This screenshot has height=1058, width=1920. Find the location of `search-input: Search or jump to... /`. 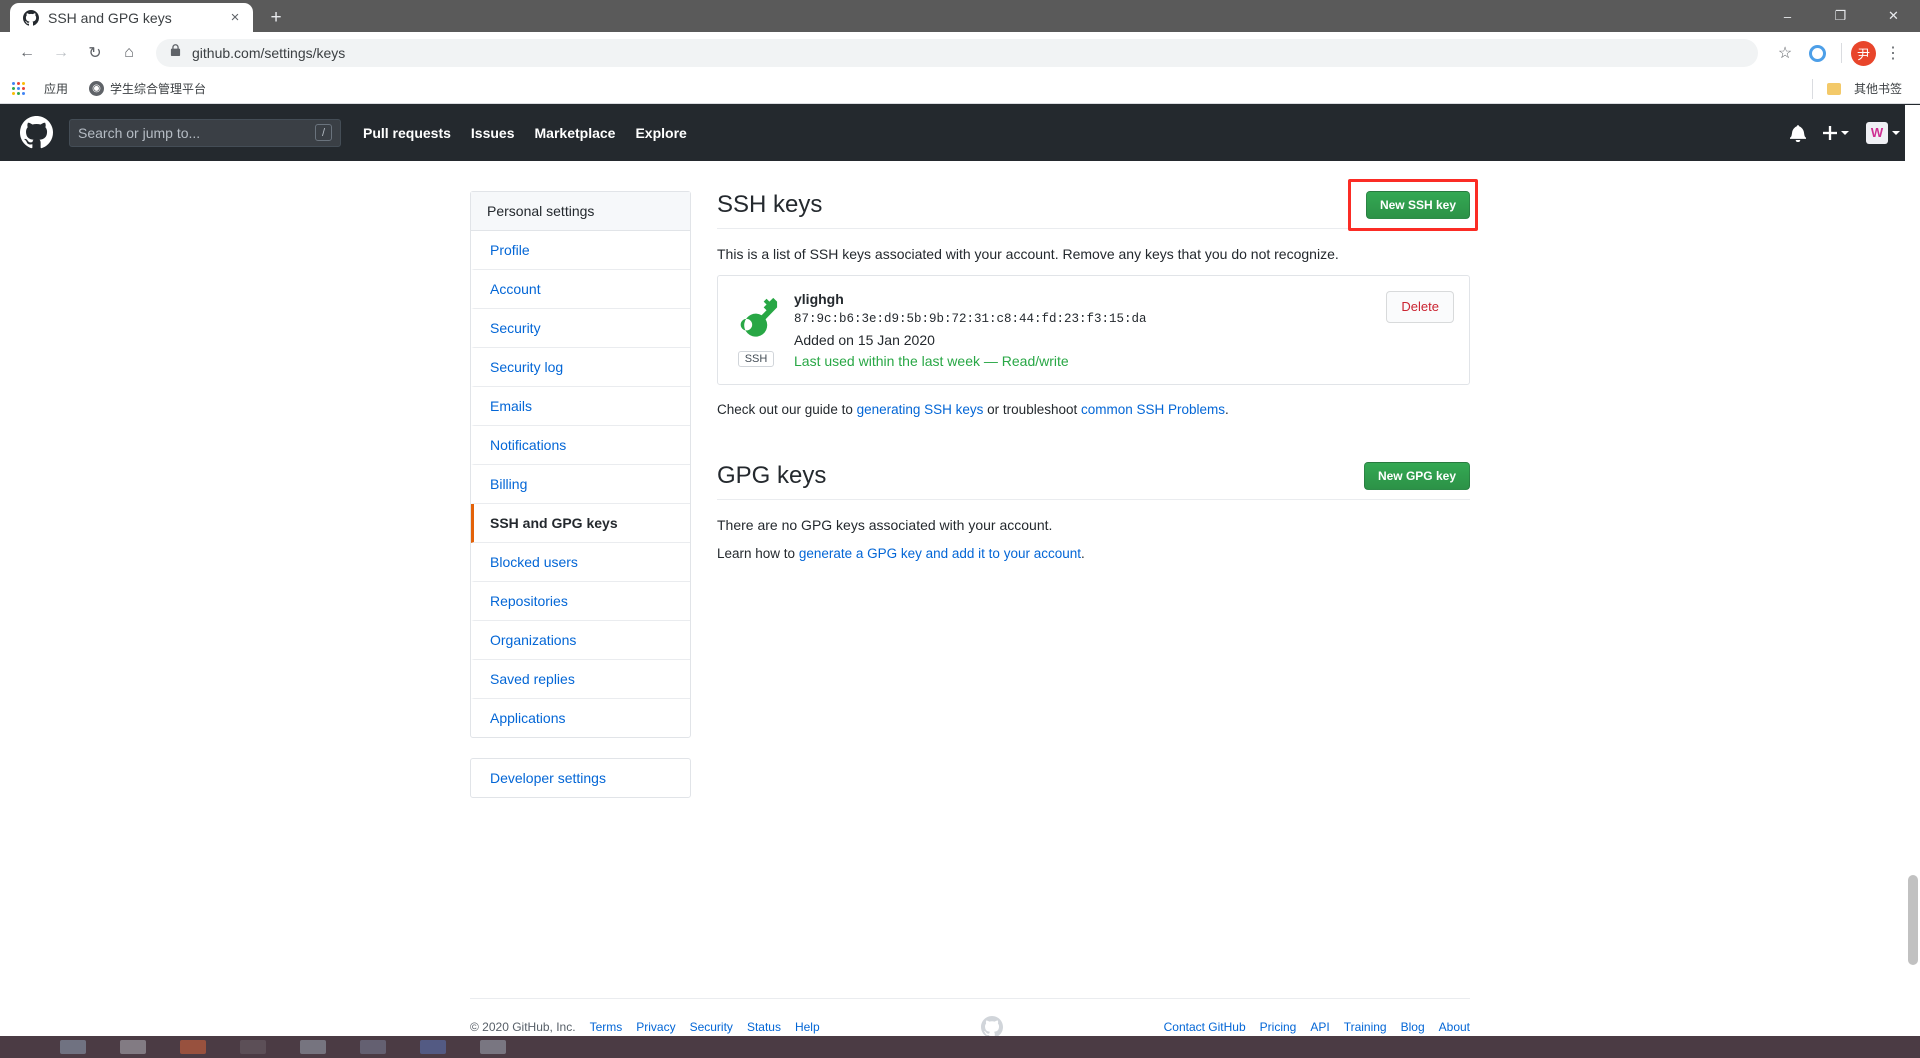

search-input: Search or jump to... / is located at coordinates (205, 132).